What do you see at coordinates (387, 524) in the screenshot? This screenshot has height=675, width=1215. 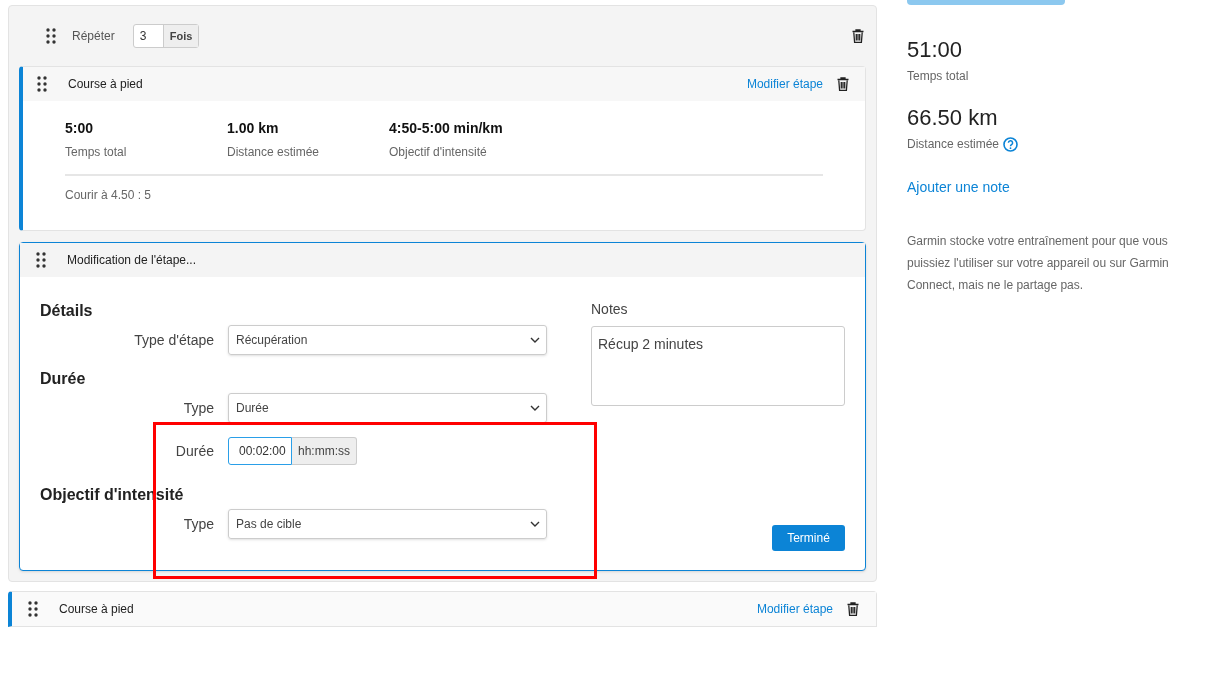 I see `select-field: Pas de cible` at bounding box center [387, 524].